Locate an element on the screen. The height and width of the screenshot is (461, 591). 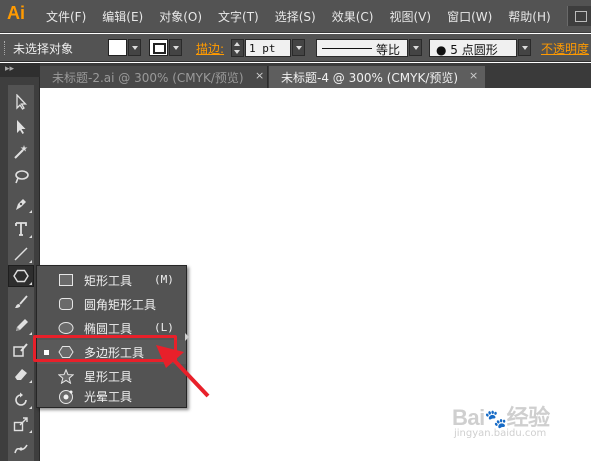
menu-object: 对象(O) is located at coordinates (180, 16).